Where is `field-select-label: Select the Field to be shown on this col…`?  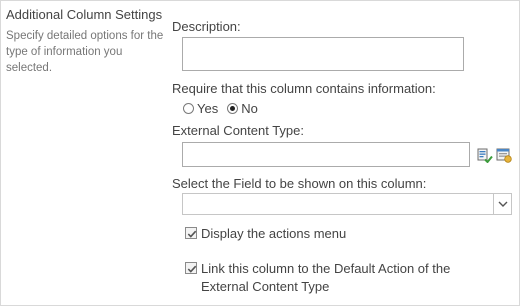 field-select-label: Select the Field to be shown on this col… is located at coordinates (299, 183).